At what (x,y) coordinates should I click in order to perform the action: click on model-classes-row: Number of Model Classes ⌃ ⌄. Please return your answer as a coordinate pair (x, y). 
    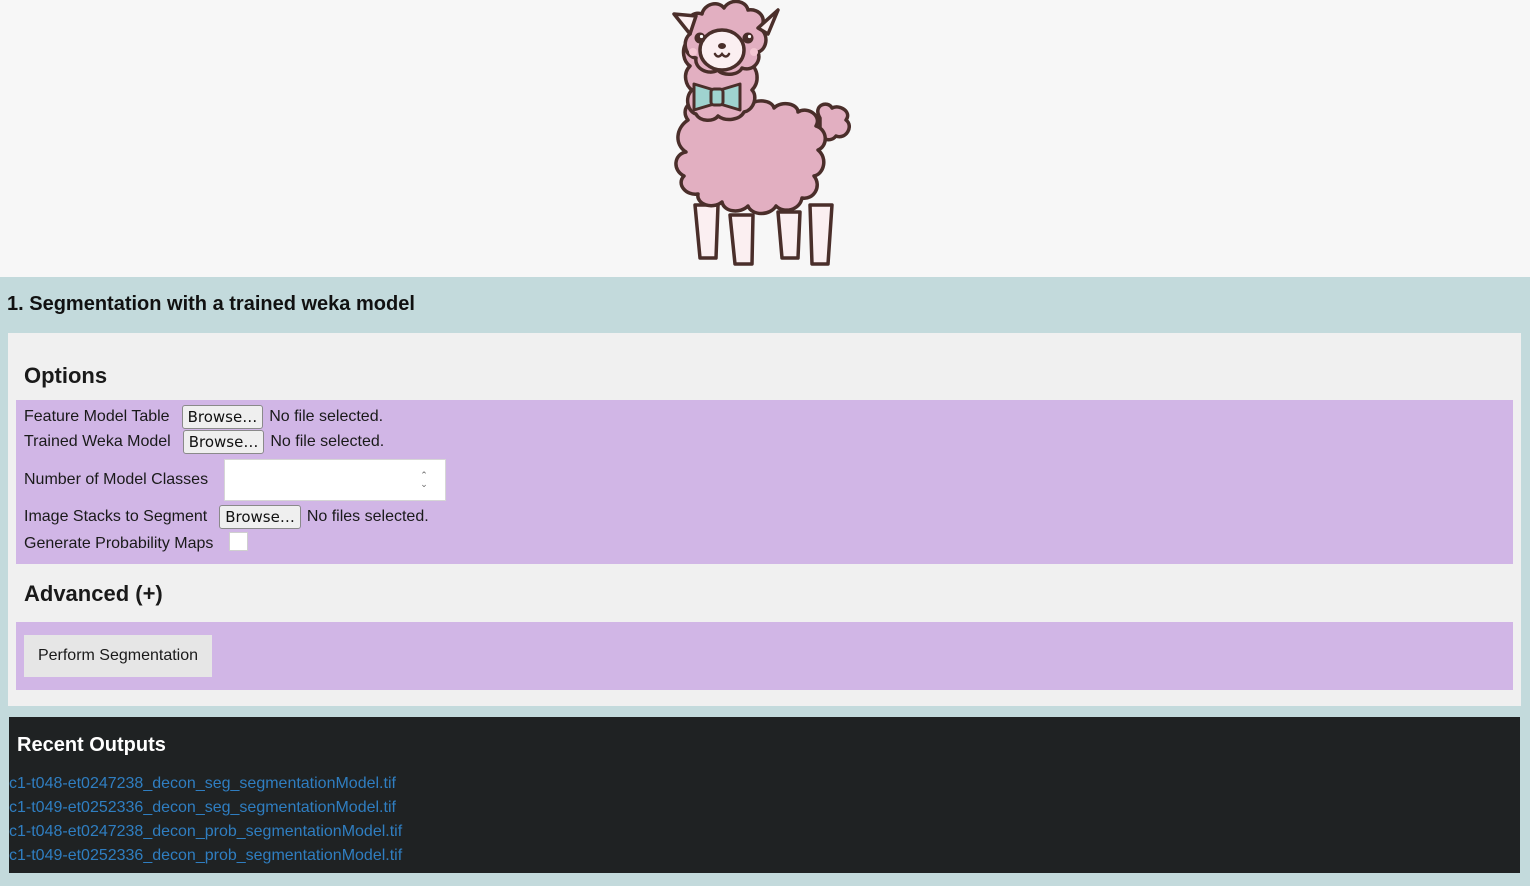
    Looking at the image, I should click on (235, 480).